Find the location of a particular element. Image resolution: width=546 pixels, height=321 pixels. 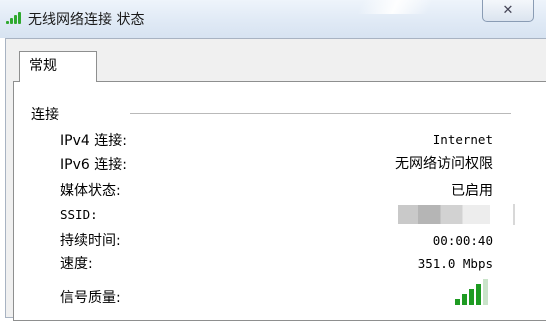

ssid-label: SSID: is located at coordinates (79, 214).